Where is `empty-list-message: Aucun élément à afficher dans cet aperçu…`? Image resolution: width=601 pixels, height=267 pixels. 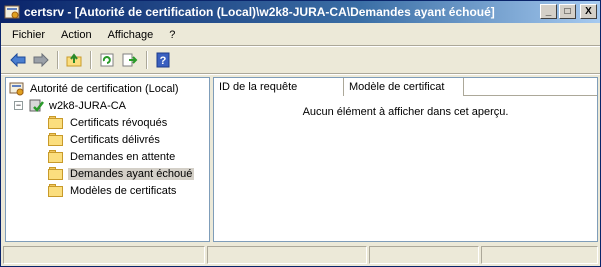 empty-list-message: Aucun élément à afficher dans cet aperçu… is located at coordinates (405, 112).